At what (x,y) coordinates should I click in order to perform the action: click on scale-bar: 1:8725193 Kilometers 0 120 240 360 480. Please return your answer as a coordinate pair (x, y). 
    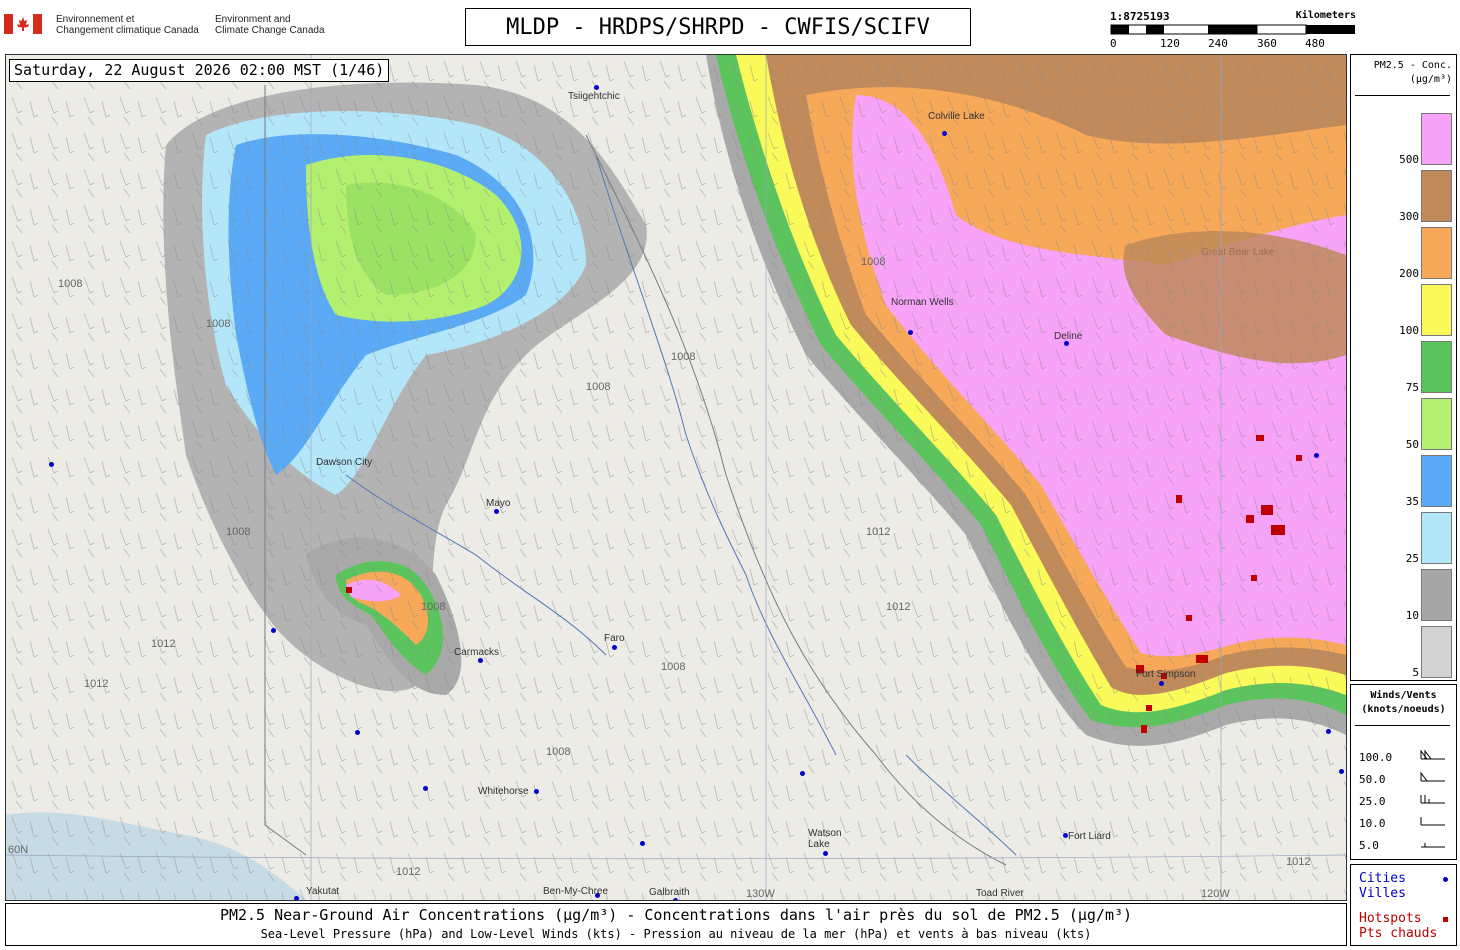
    Looking at the image, I should click on (1235, 31).